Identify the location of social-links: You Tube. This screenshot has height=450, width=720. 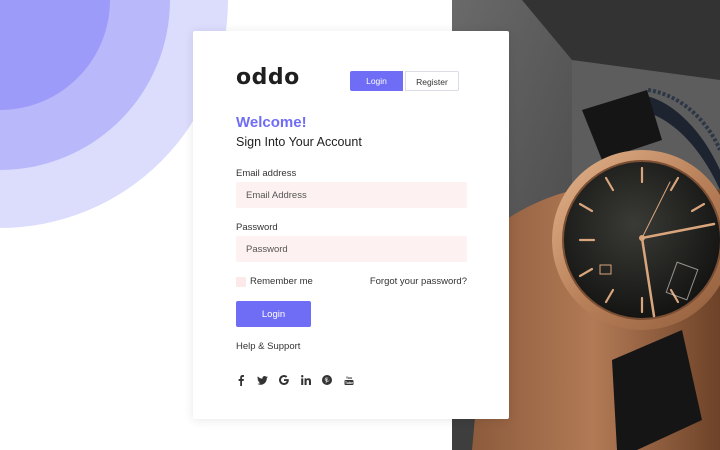
(299, 380).